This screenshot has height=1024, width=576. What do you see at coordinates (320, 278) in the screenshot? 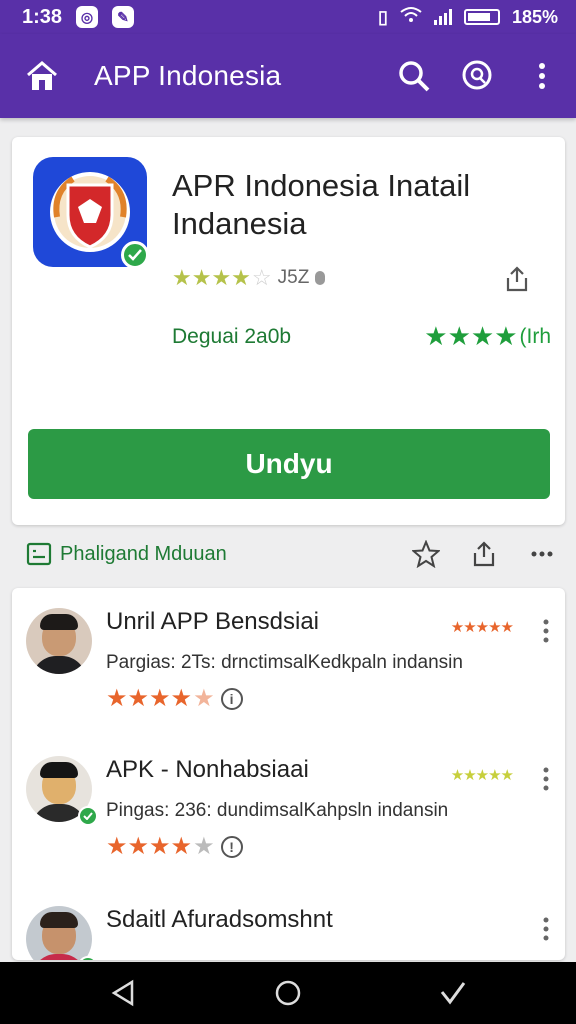
I see `user-icon` at bounding box center [320, 278].